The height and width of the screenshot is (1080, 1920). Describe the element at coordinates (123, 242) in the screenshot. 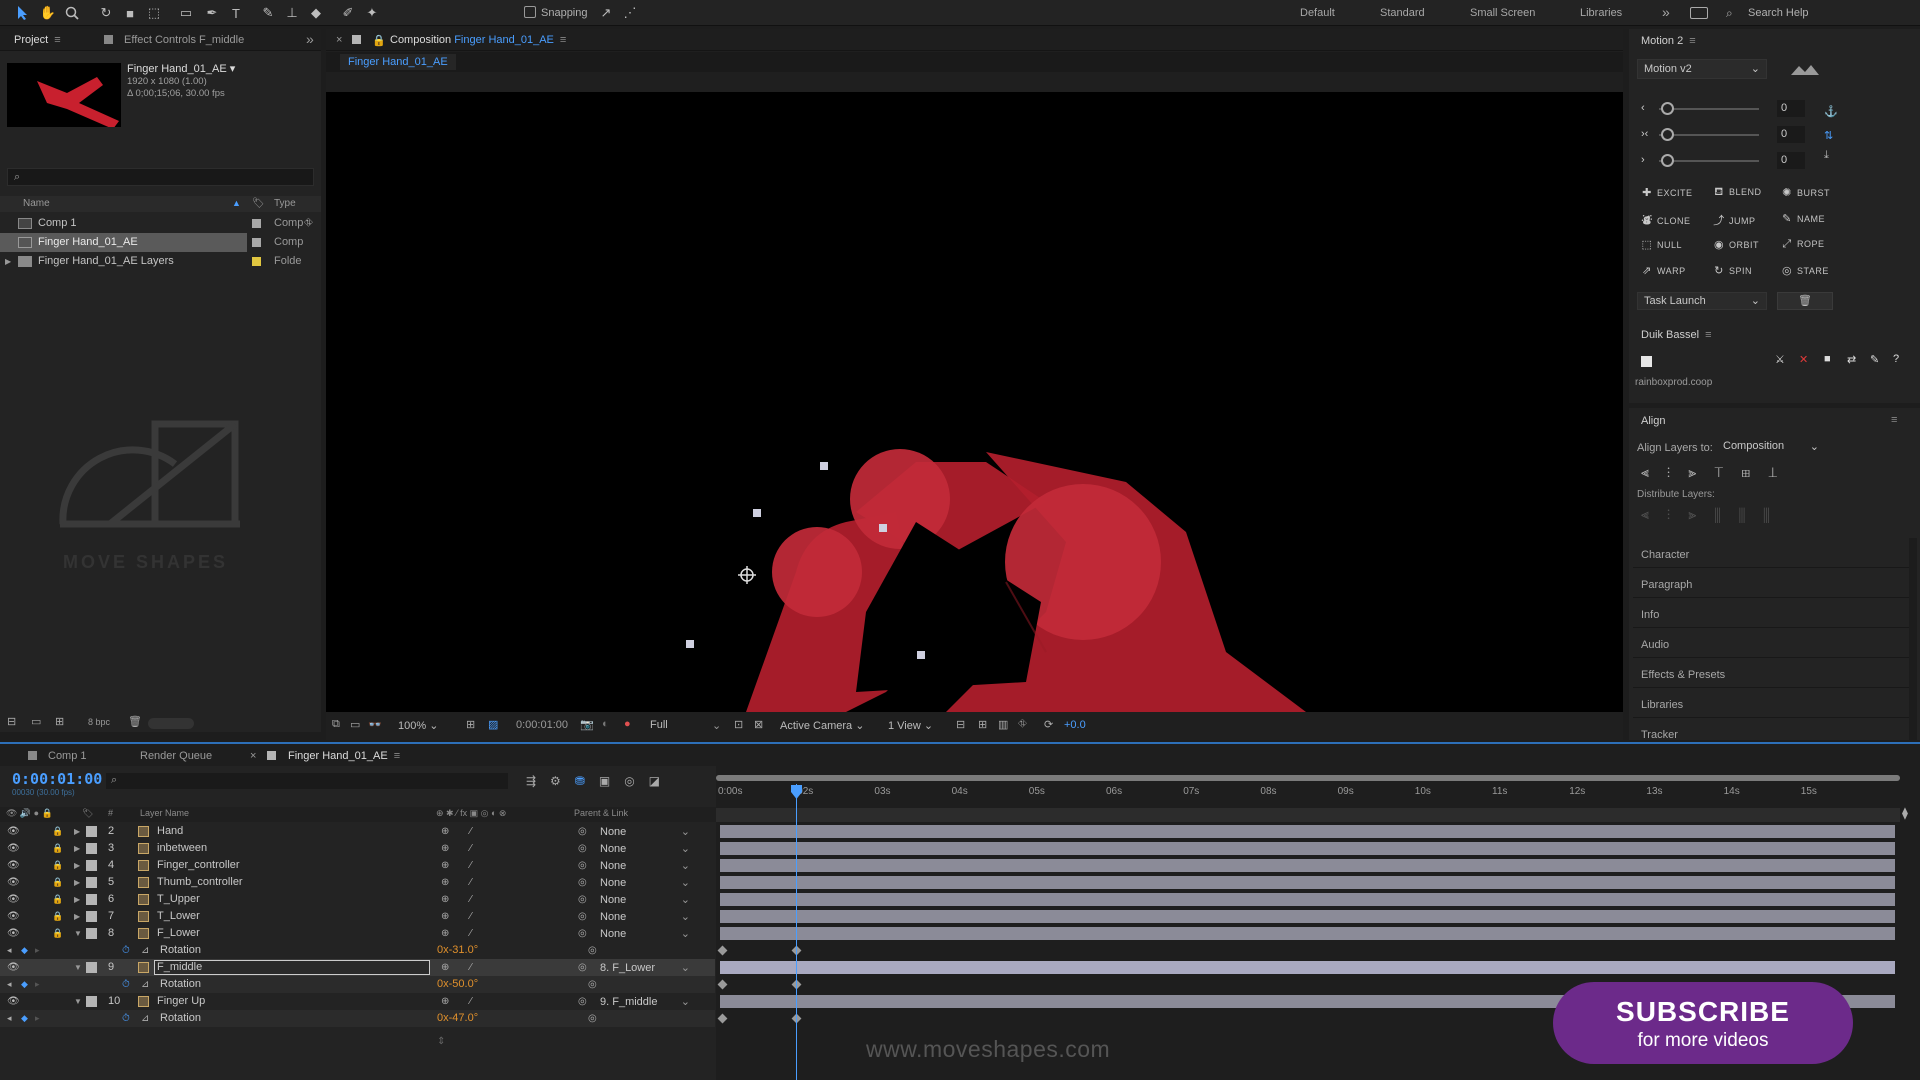

I see `project-item-selected: Finger Hand_01_AE` at that location.